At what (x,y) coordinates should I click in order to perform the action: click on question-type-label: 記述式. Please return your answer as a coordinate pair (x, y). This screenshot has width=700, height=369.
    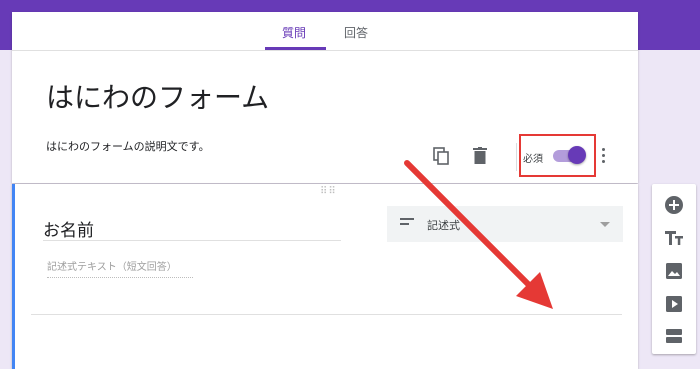
    Looking at the image, I should click on (443, 225).